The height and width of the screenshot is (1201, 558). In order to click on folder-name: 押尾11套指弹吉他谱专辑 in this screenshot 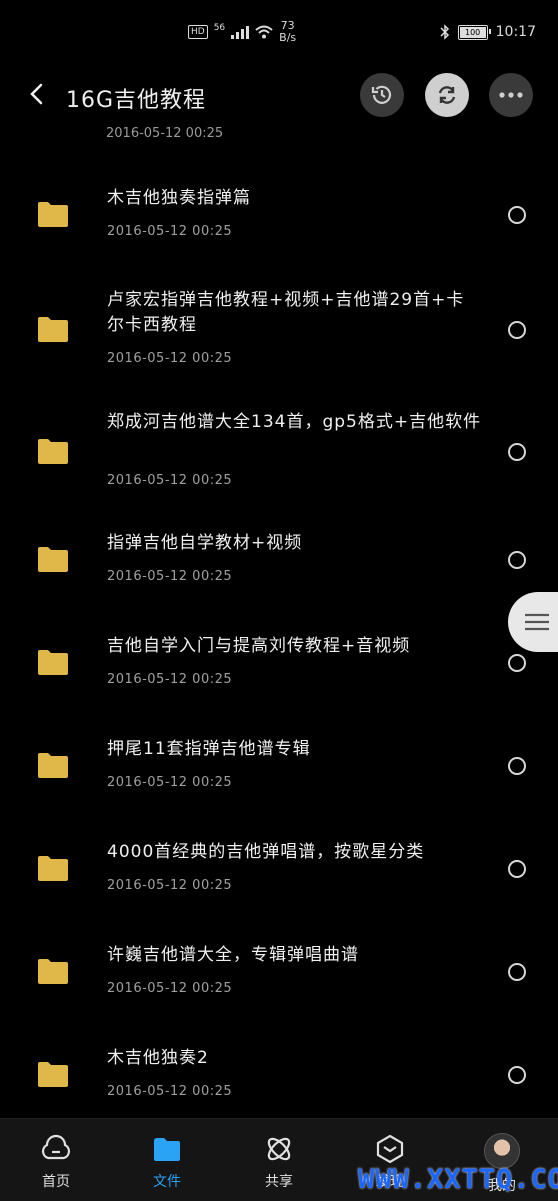, I will do `click(209, 749)`.